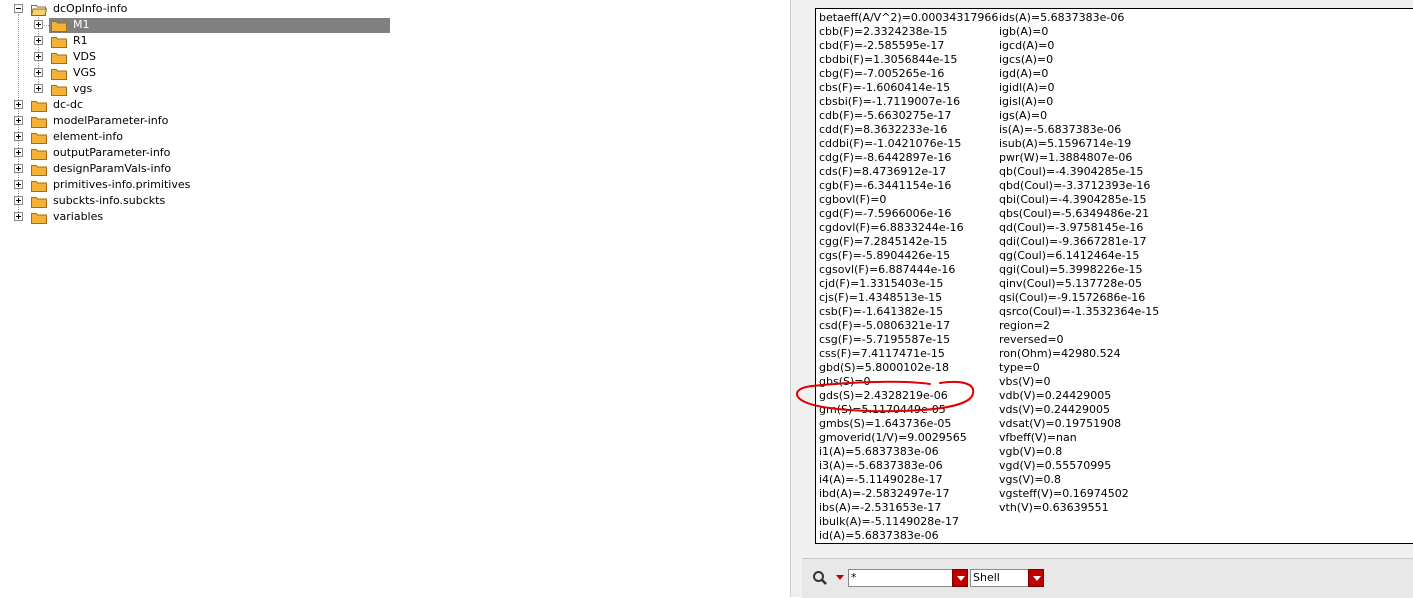  What do you see at coordinates (882, 409) in the screenshot?
I see `info-line: gm(S)=5.1170449e-05` at bounding box center [882, 409].